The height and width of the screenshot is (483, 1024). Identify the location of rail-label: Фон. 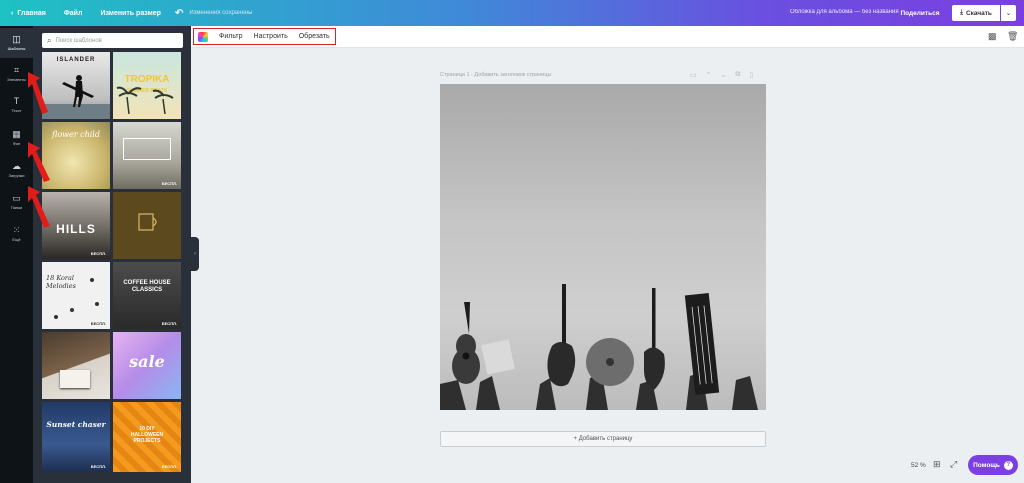
(16, 143).